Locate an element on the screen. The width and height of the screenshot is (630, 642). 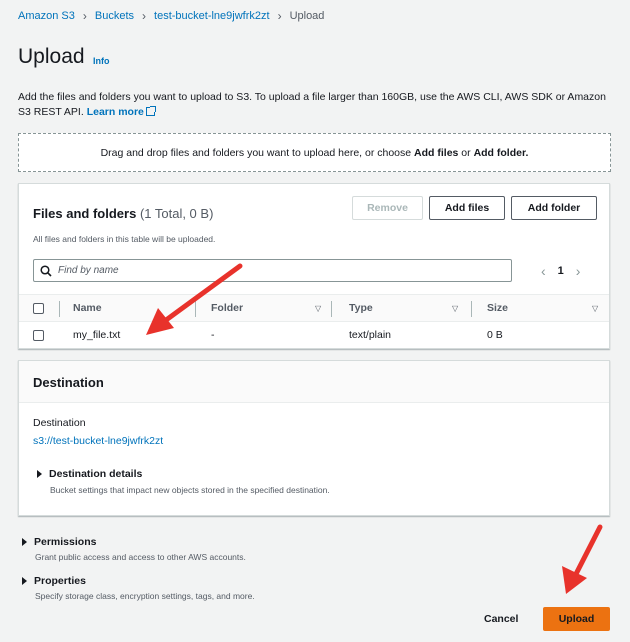
add-folder-button: Add folder is located at coordinates (554, 208).